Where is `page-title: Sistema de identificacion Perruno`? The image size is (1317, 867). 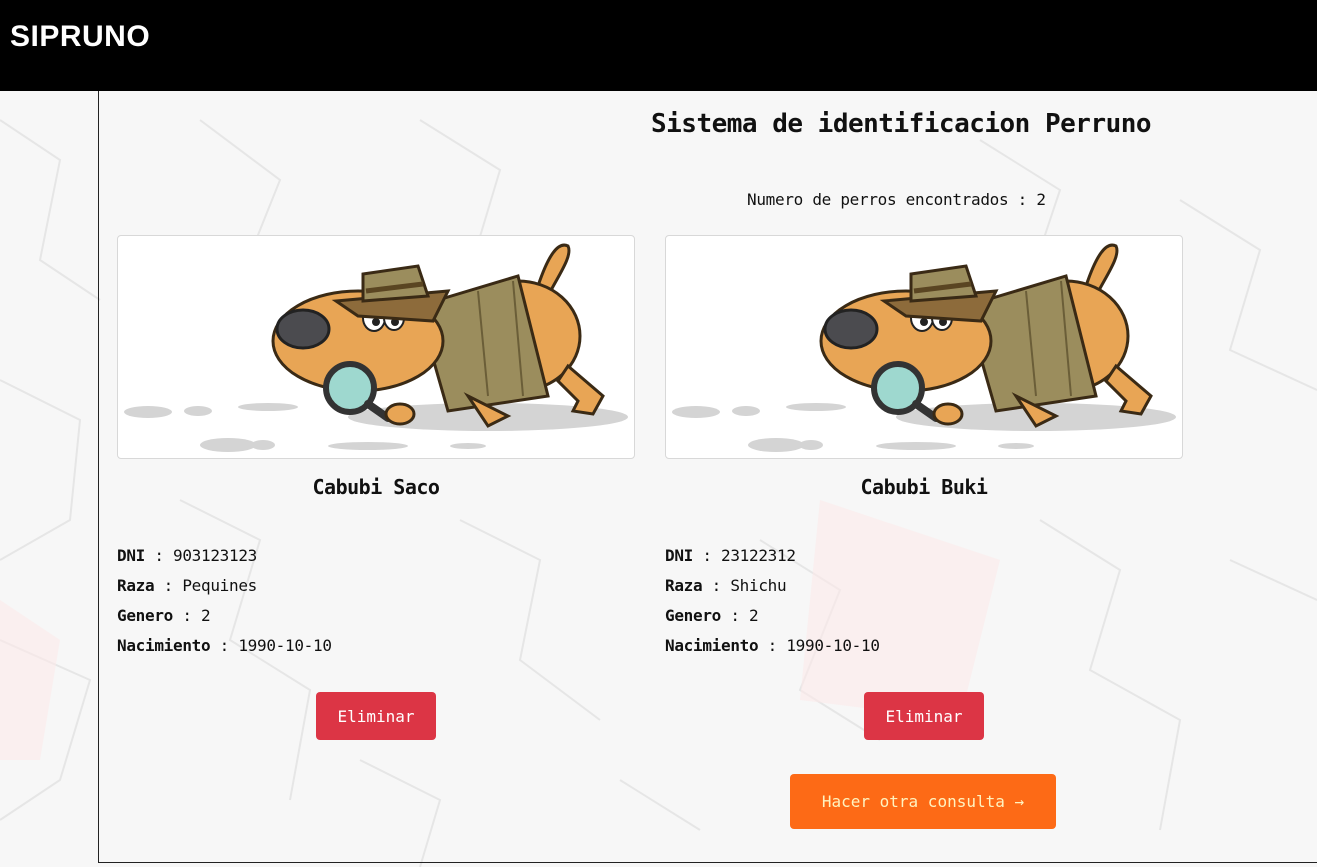
page-title: Sistema de identificacion Perruno is located at coordinates (901, 124).